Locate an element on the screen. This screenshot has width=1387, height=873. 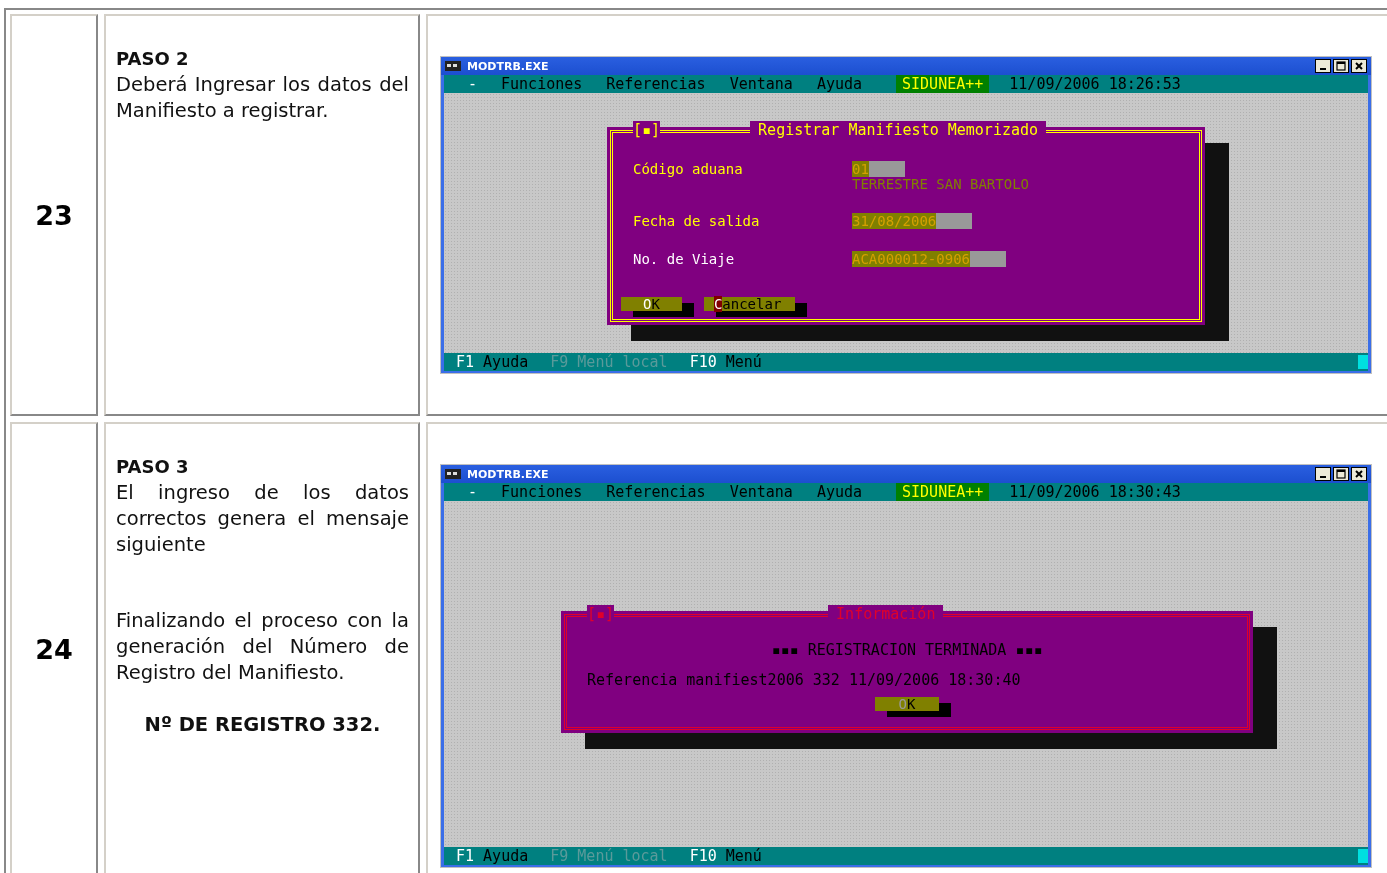
step-description: El ingreso de los datos correctos genera el mensaje siguiente is located at coordinates (262, 519).